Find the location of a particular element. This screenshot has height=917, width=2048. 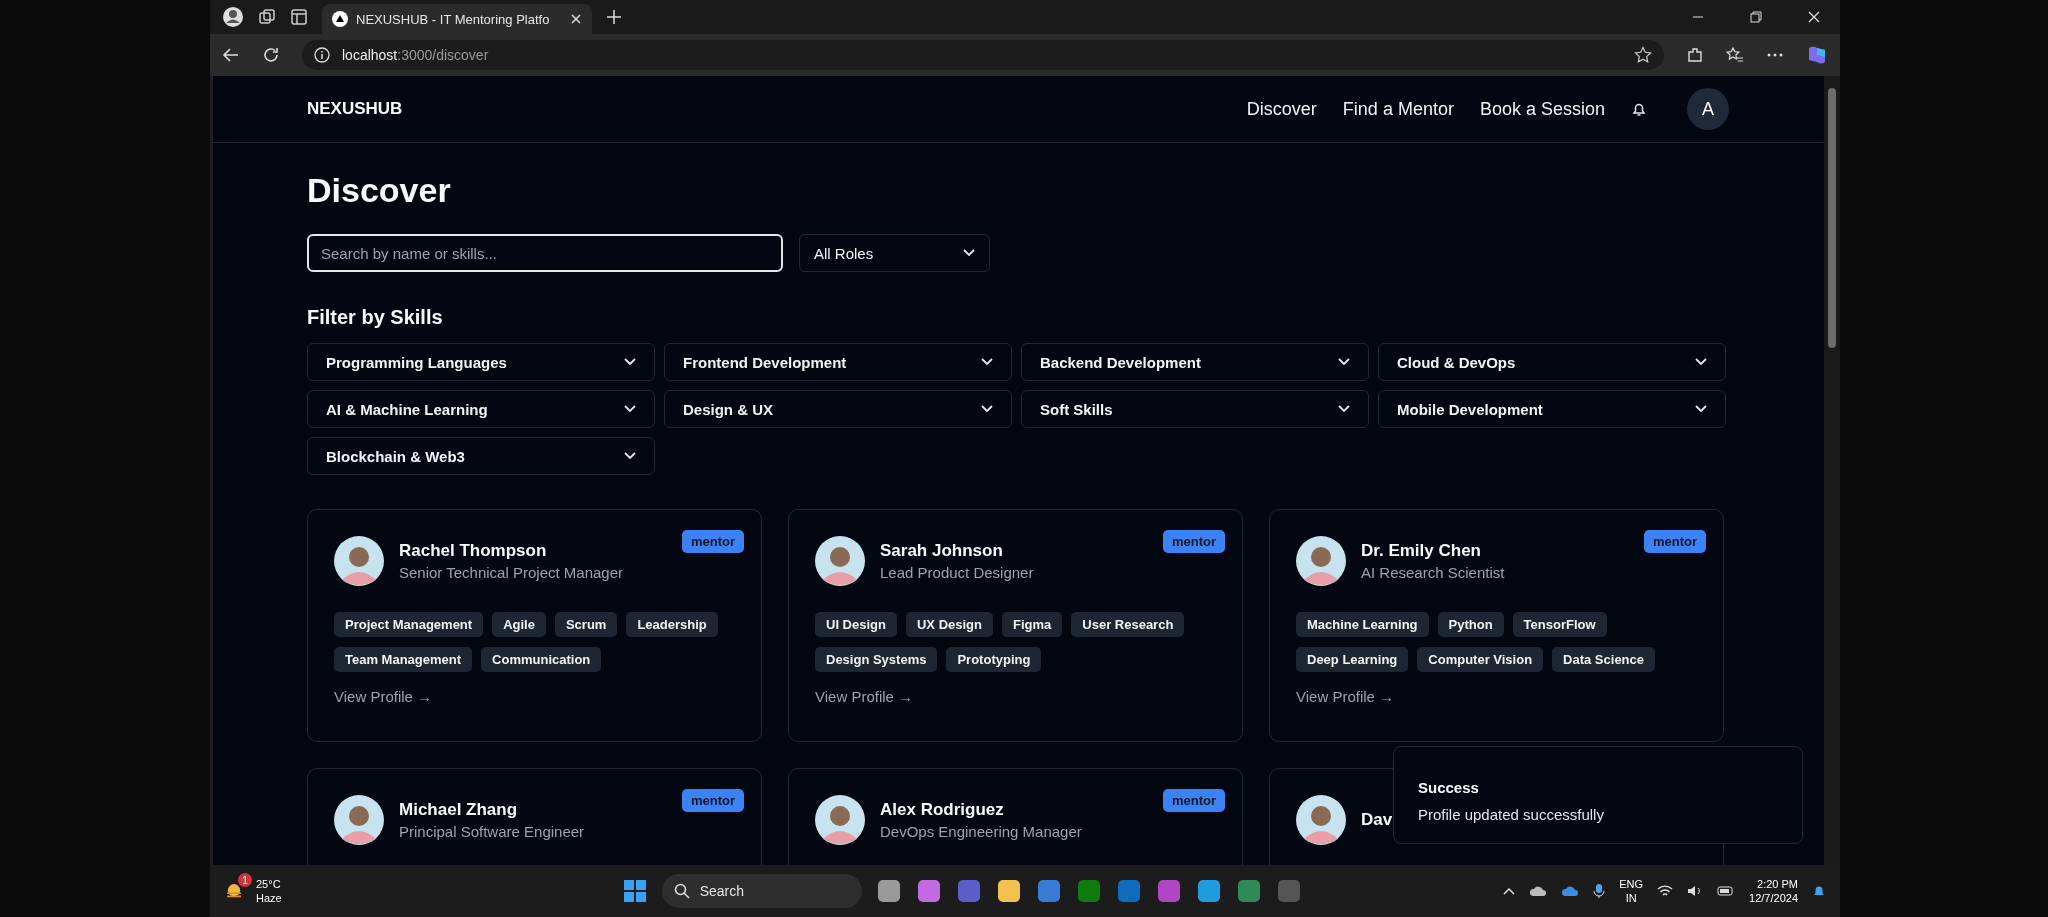

restore-icon is located at coordinates (1756, 17).